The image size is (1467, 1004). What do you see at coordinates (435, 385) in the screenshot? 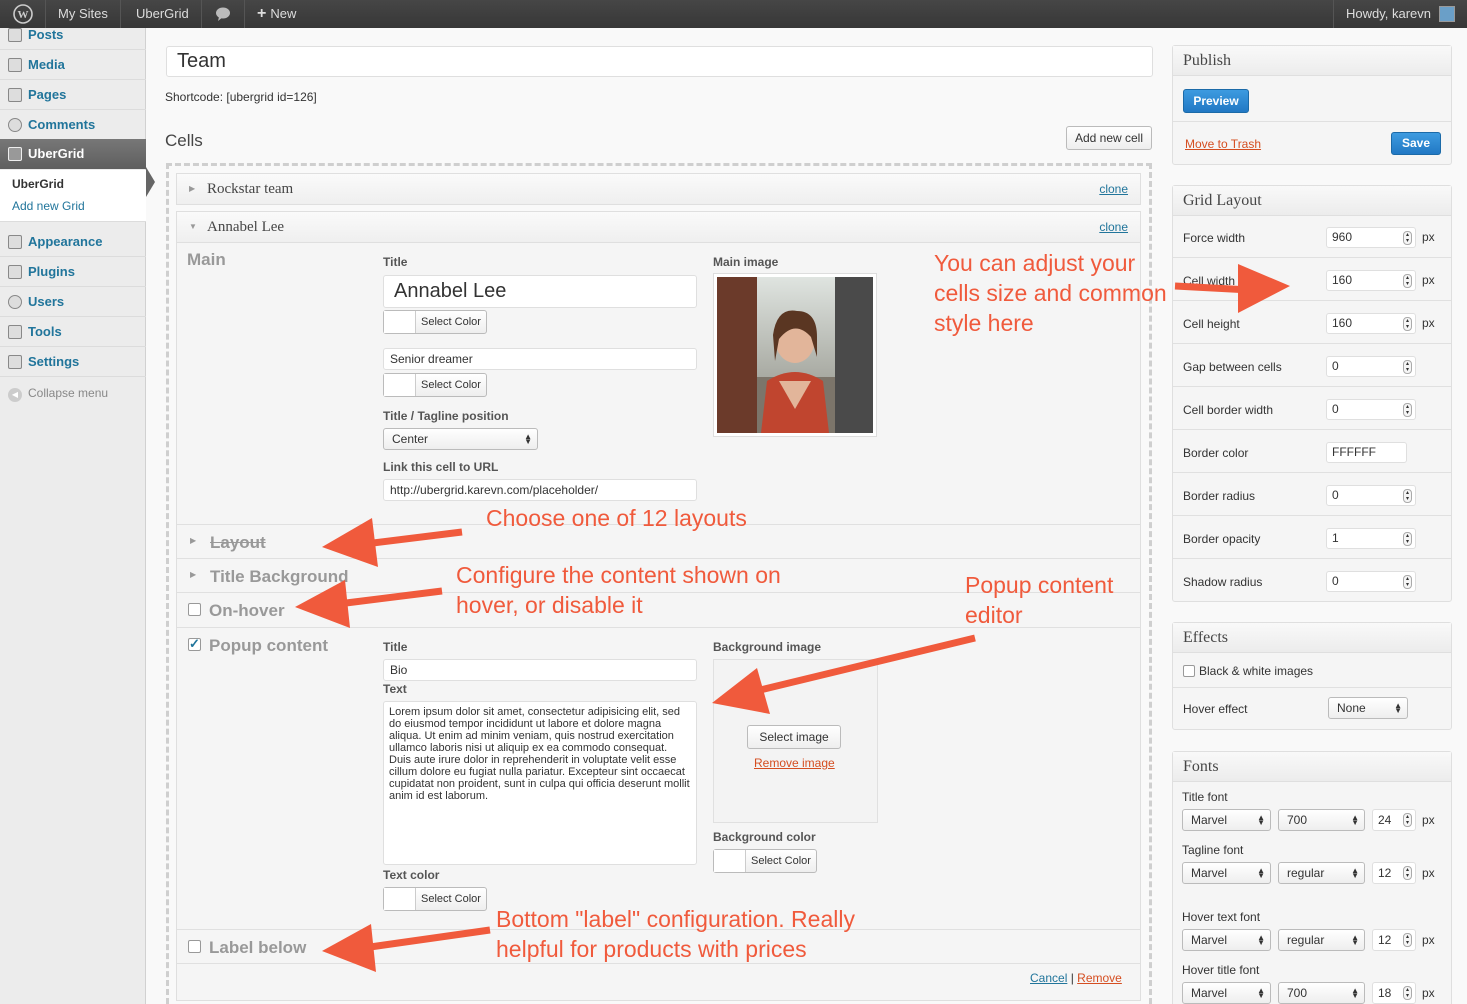
I see `tagline-select-color-button: Select Color` at bounding box center [435, 385].